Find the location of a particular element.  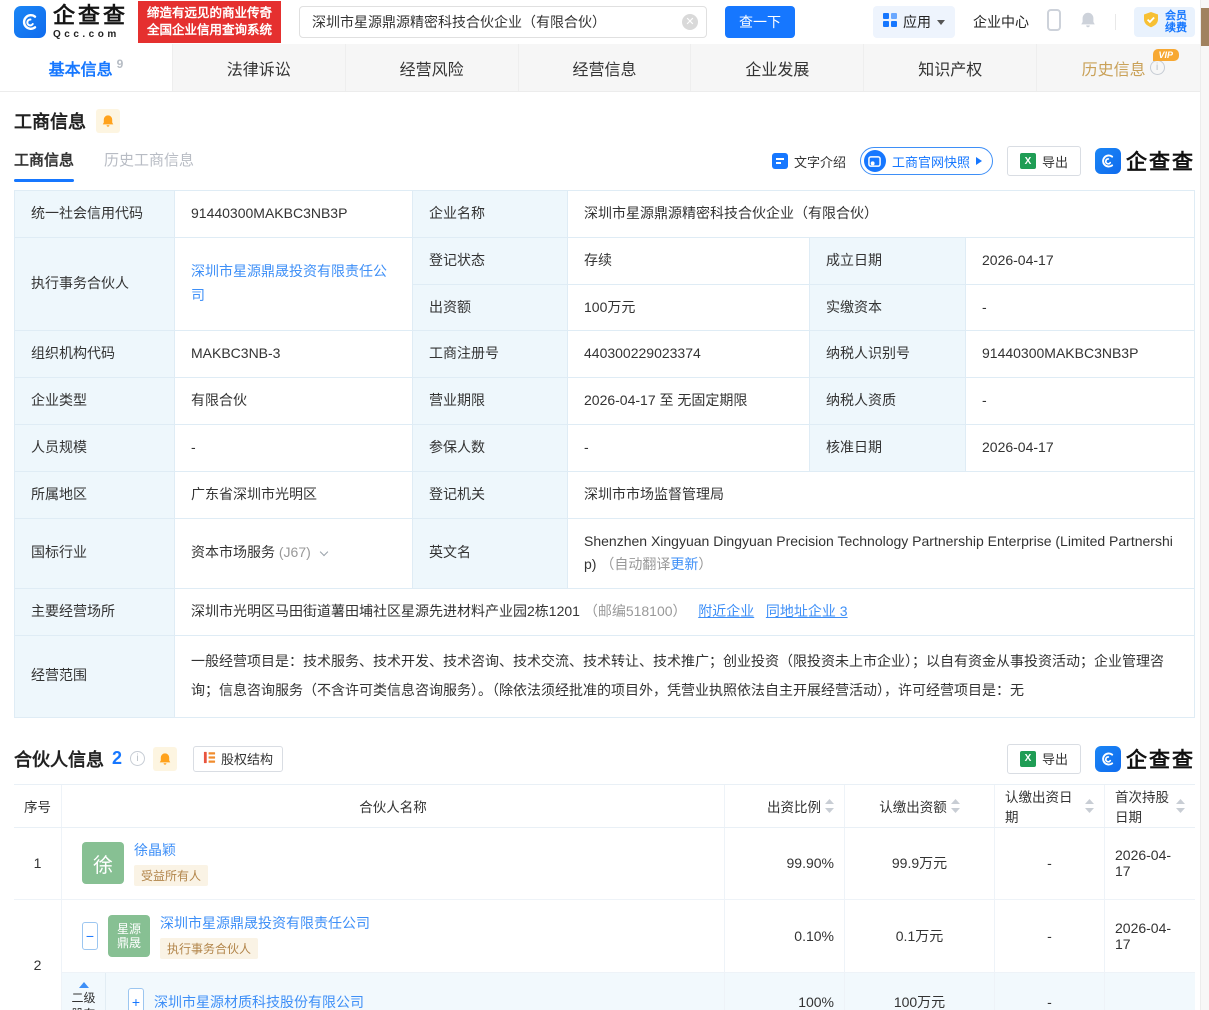

ratio-value: 99.90% is located at coordinates (785, 863).